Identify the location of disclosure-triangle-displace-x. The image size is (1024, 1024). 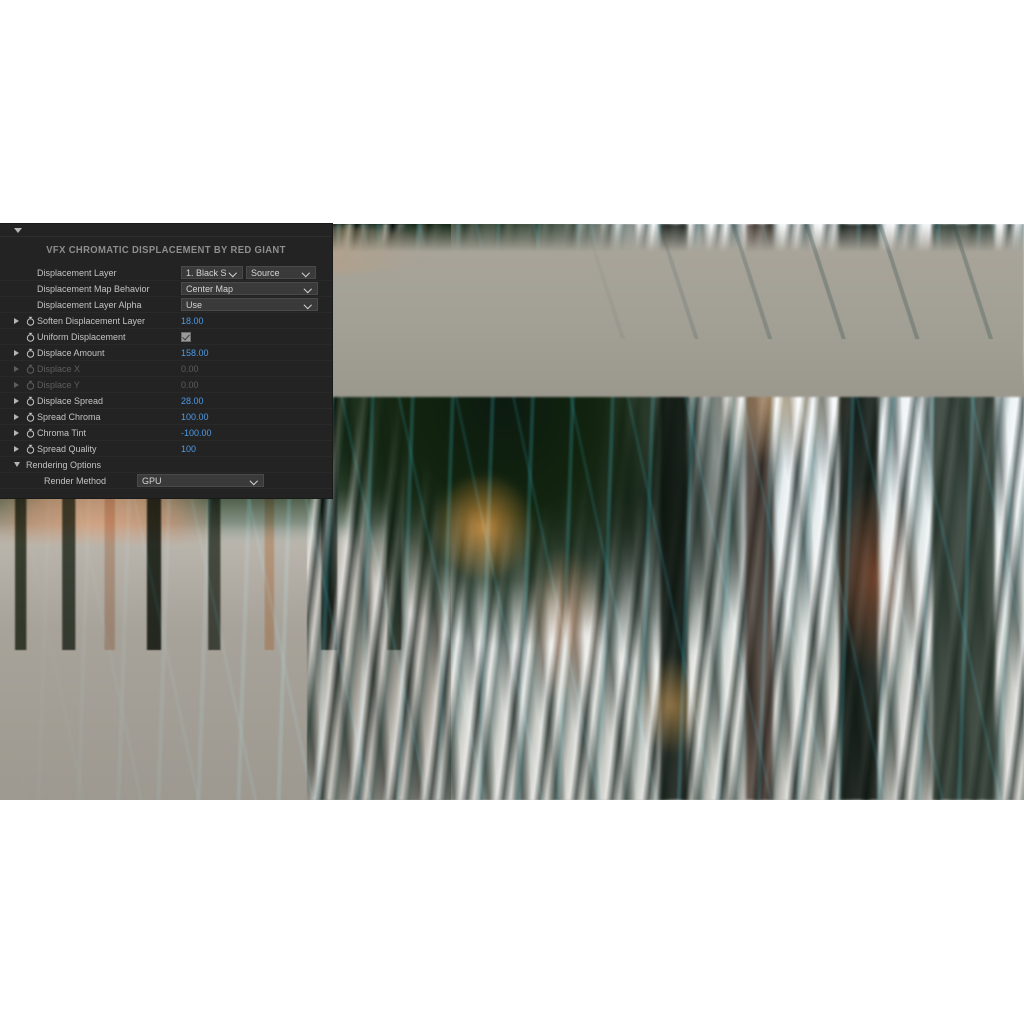
(19, 368).